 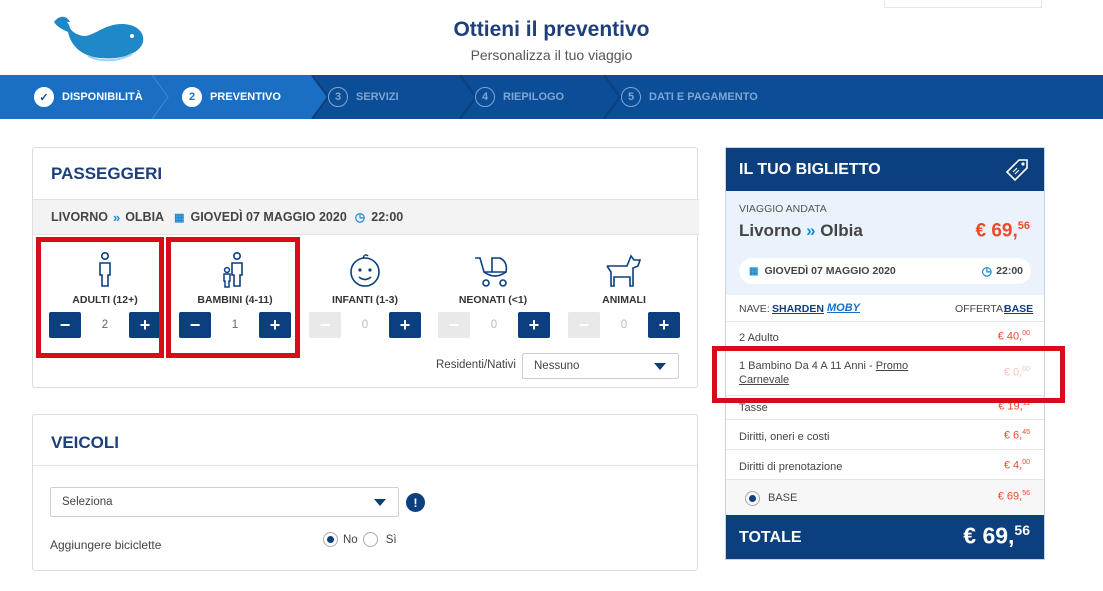 I want to click on pax-label: NEONATI (<1), so click(x=493, y=300).